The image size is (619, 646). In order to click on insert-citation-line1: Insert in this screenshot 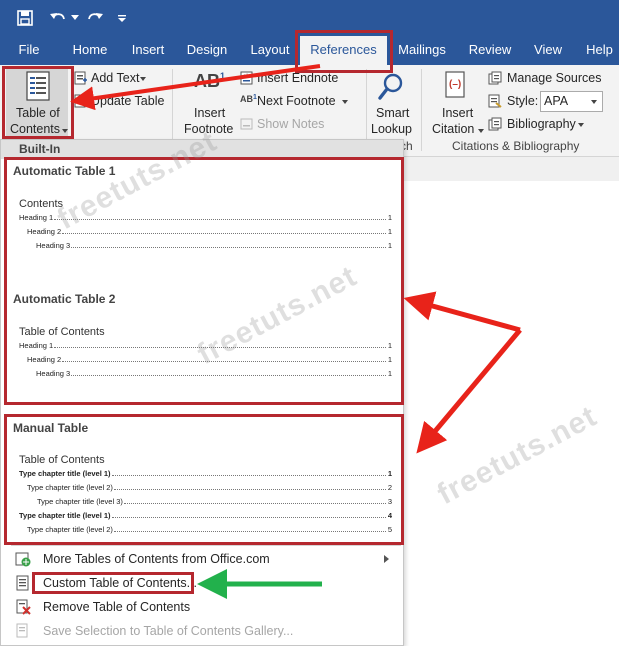, I will do `click(458, 113)`.